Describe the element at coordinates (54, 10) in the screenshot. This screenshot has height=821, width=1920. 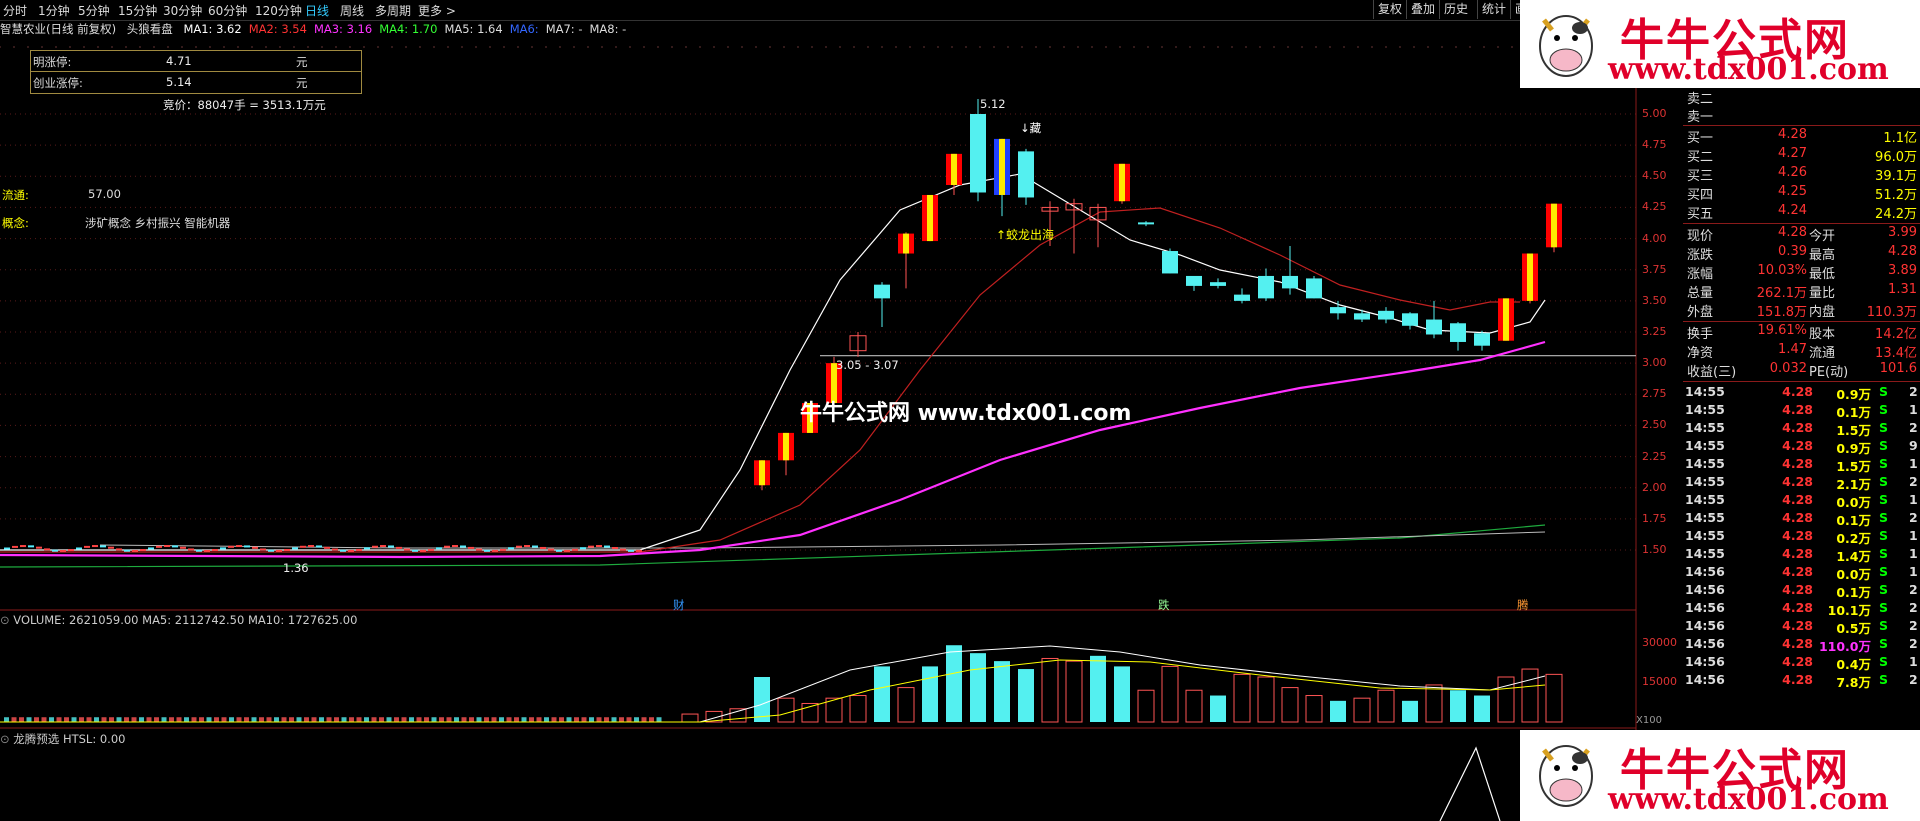
I see `period-tab-1: 1分钟` at that location.